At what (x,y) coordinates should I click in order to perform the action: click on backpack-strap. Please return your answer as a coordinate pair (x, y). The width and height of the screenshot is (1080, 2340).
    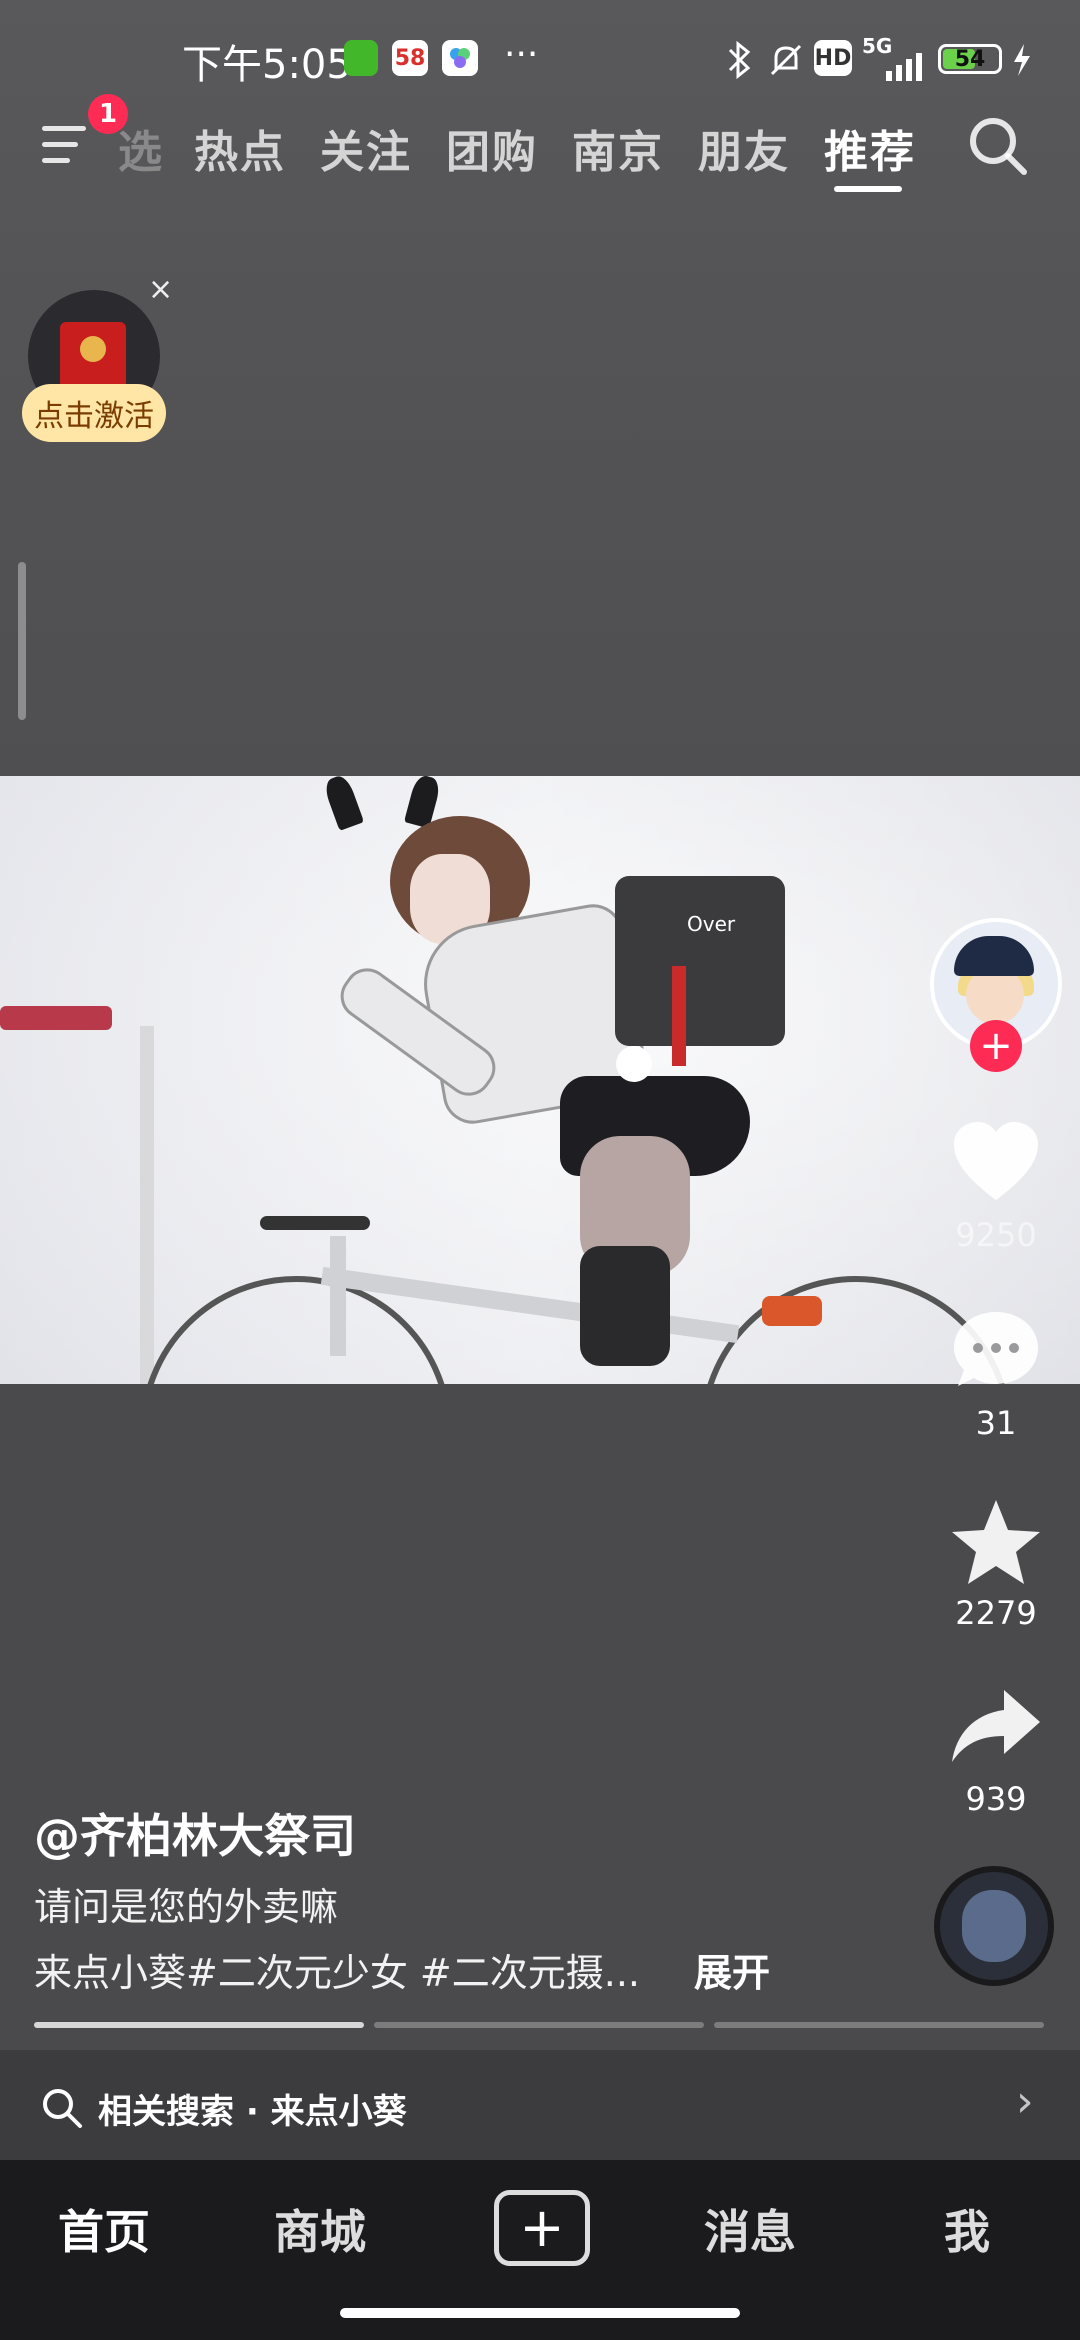
    Looking at the image, I should click on (679, 1016).